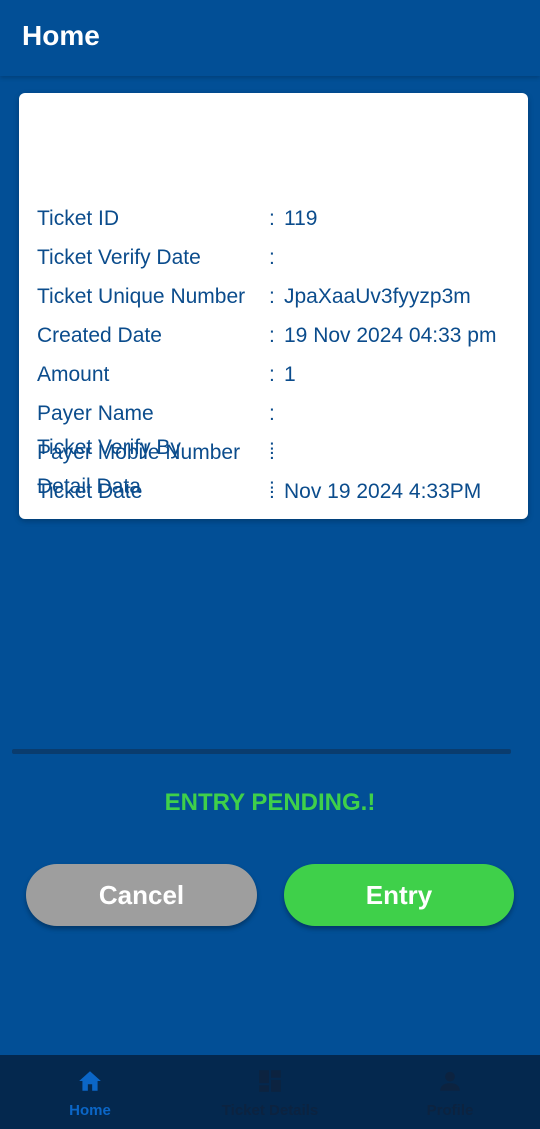  What do you see at coordinates (270, 1110) in the screenshot?
I see `nav-label: Ticket Details` at bounding box center [270, 1110].